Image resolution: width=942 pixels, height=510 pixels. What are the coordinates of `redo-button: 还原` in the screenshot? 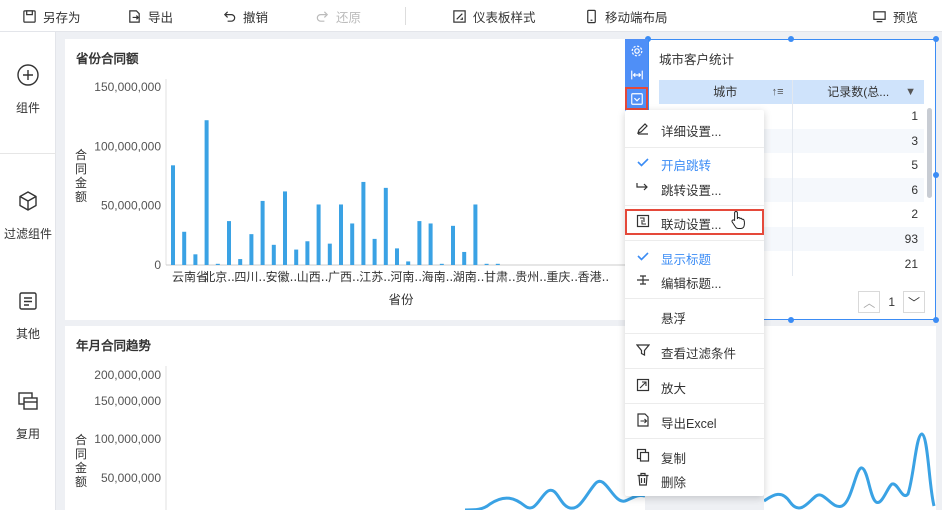 It's located at (338, 16).